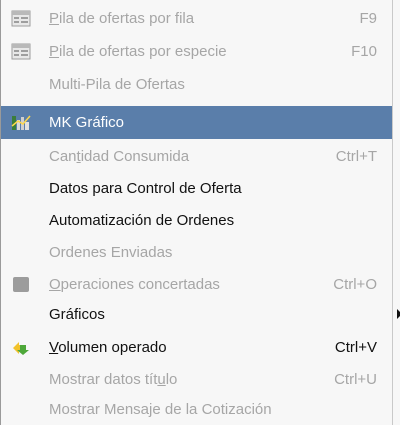  Describe the element at coordinates (77, 314) in the screenshot. I see `menu-item-label: Gráficos` at that location.